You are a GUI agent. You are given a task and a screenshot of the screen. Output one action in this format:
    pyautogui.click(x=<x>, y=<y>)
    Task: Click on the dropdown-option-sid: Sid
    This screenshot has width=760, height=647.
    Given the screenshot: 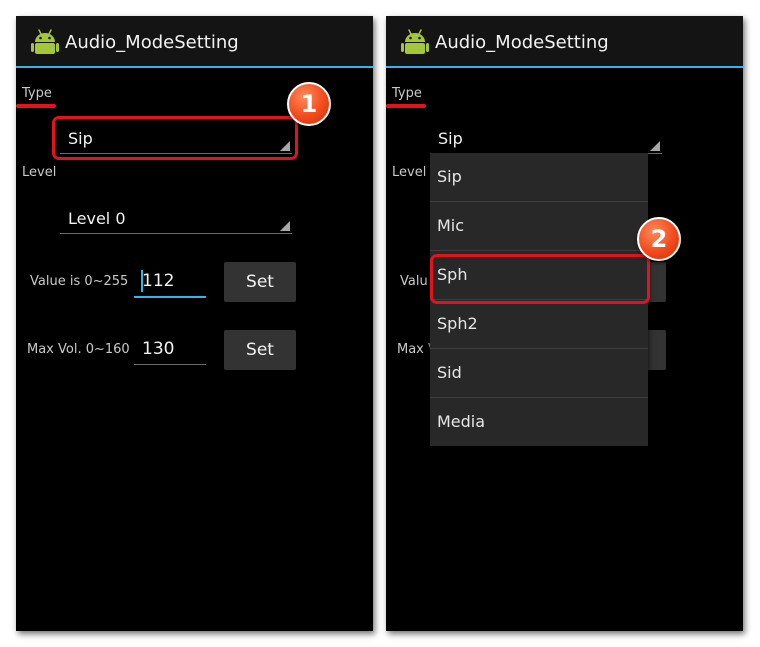 What is the action you would take?
    pyautogui.click(x=539, y=373)
    